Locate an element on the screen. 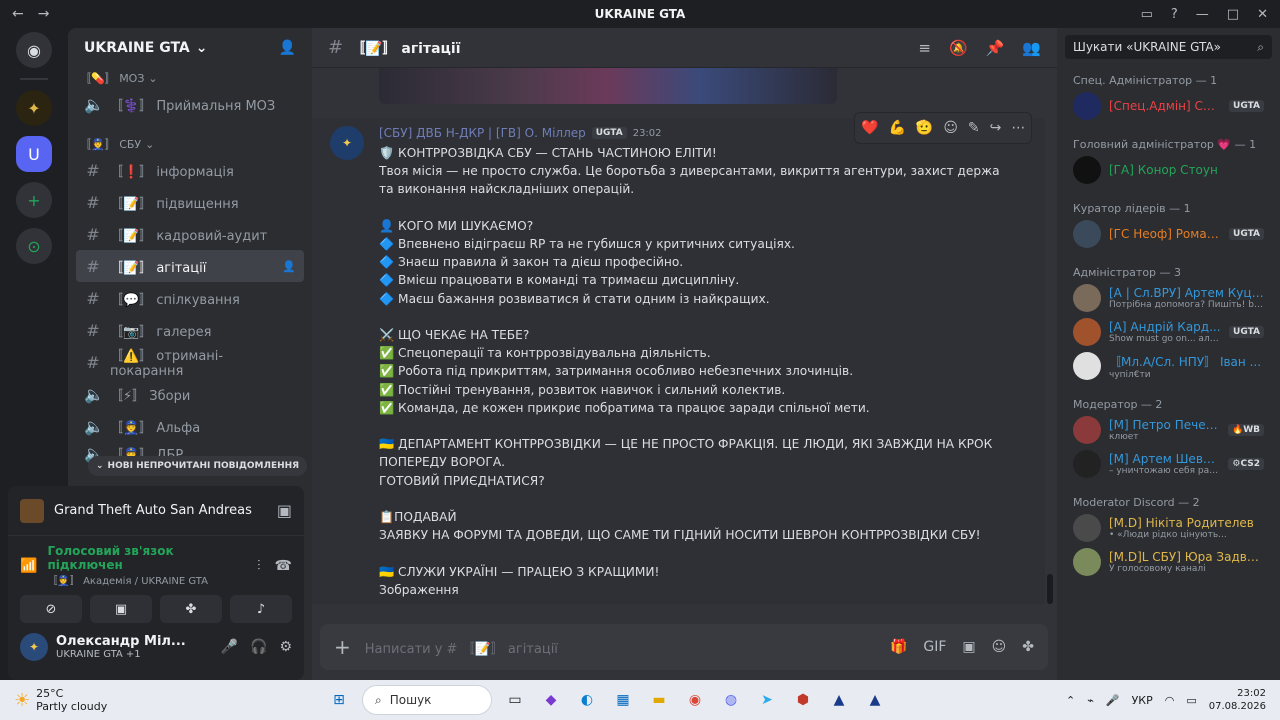 The image size is (1280, 720). close-icon: ✕ is located at coordinates (1262, 14).